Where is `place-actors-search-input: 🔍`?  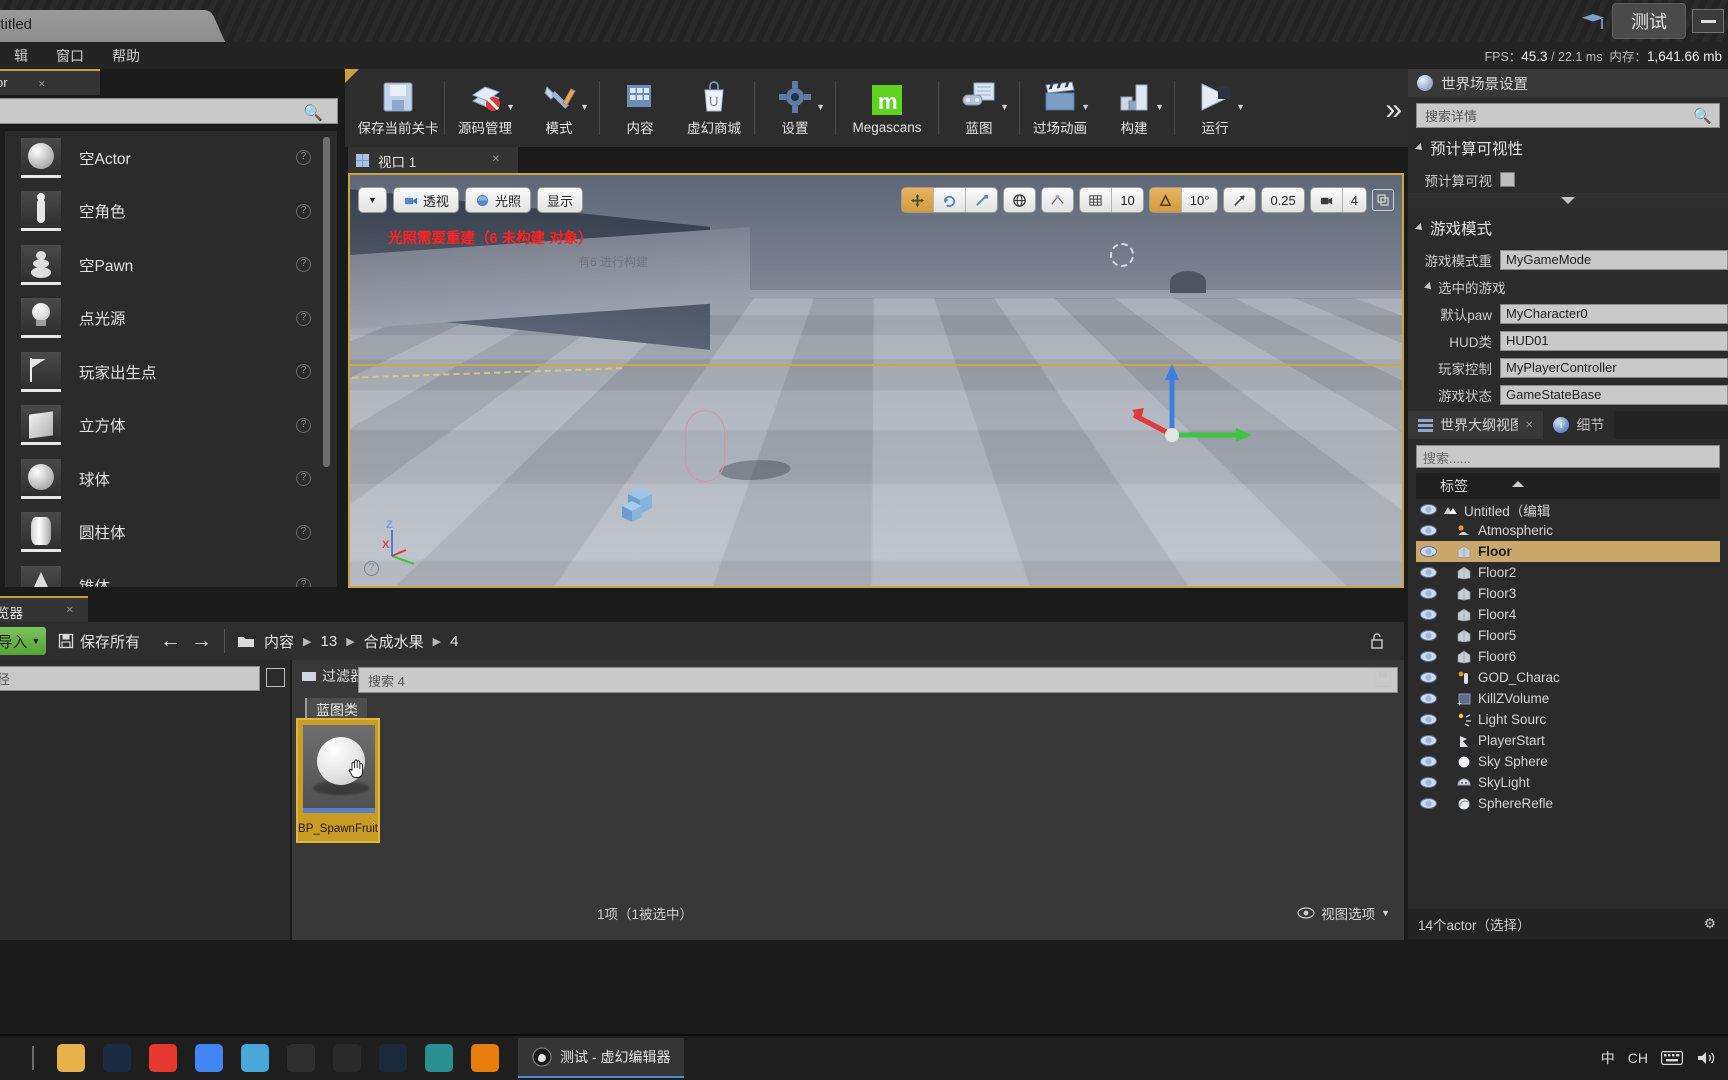
place-actors-search-input: 🔍 is located at coordinates (169, 111).